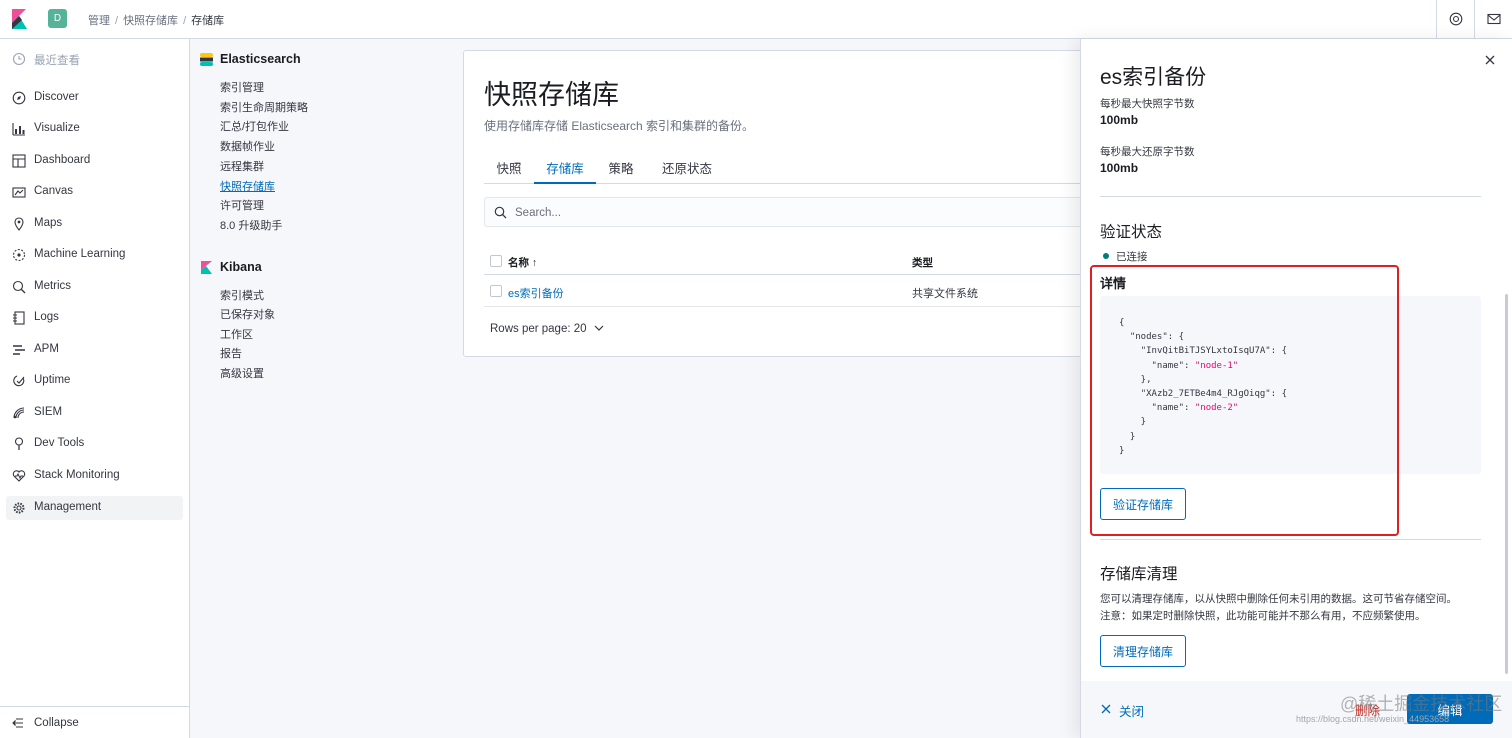 The image size is (1512, 738). I want to click on nav-collapse-button: Collapse, so click(94, 722).